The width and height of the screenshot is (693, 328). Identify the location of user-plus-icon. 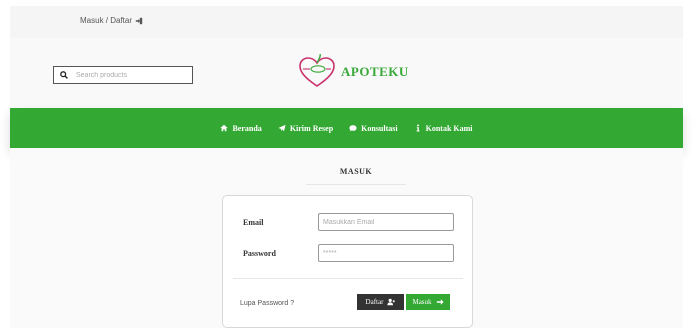
(391, 302).